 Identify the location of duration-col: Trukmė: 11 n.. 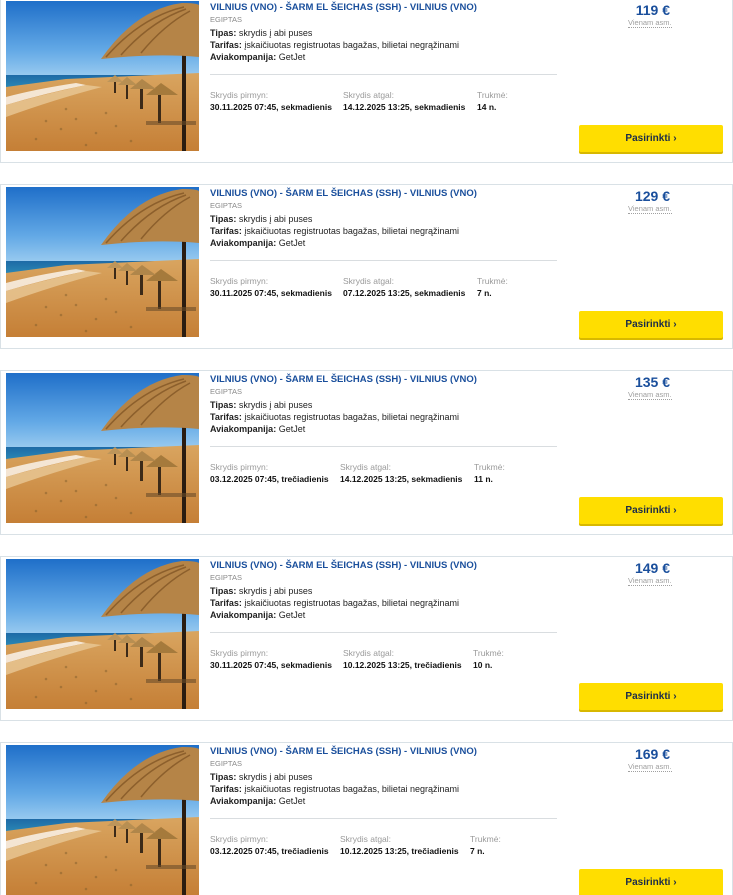
(489, 473).